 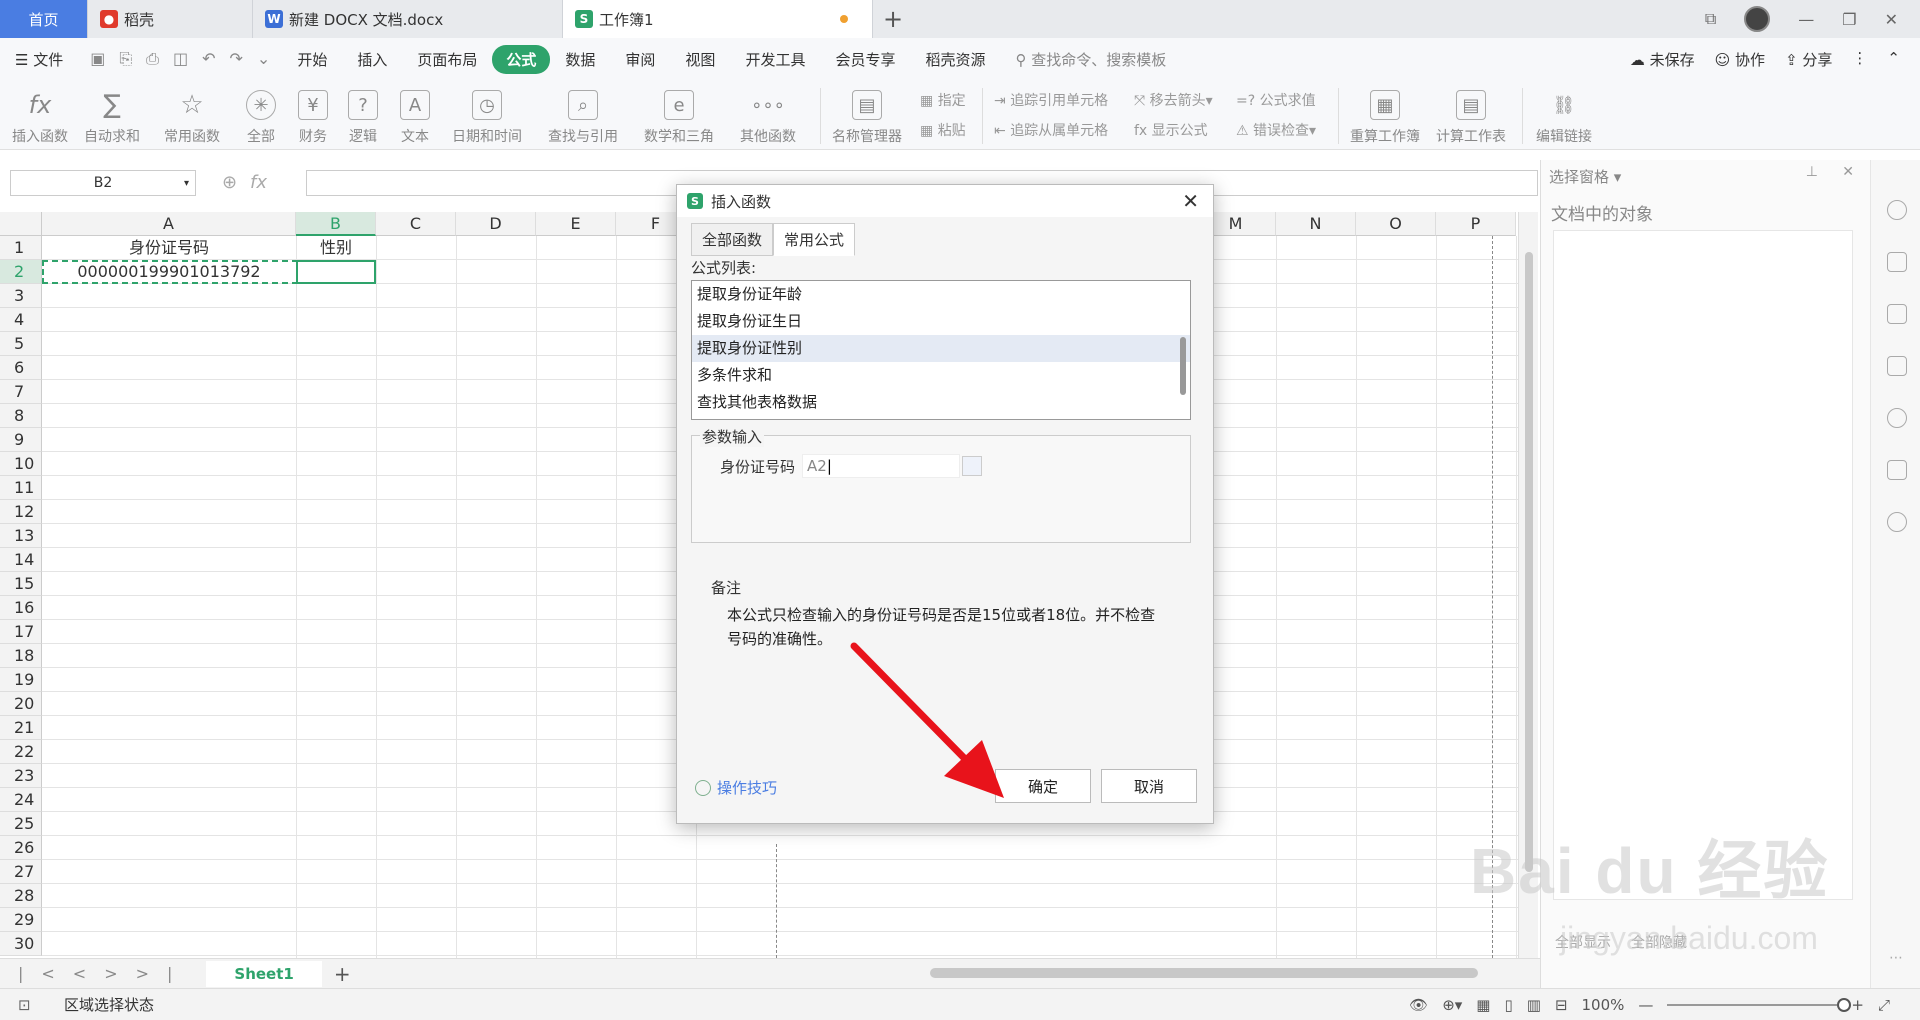 I want to click on row-header-28: 28, so click(x=21, y=896).